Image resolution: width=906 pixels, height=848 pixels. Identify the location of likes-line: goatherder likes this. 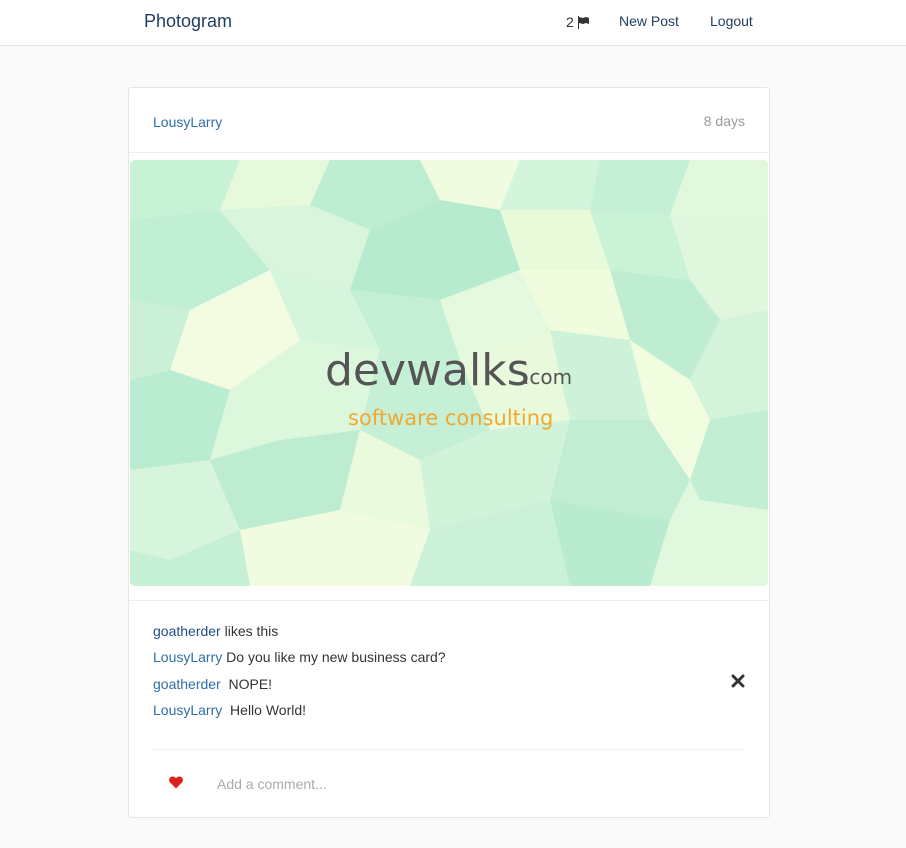
(215, 631).